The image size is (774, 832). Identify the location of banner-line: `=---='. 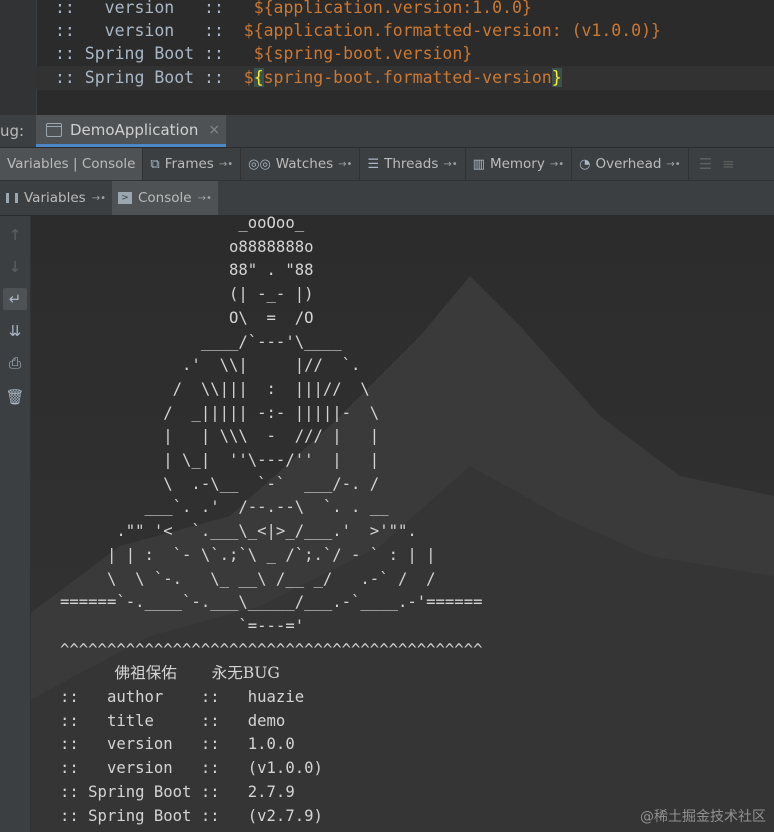
(182, 625).